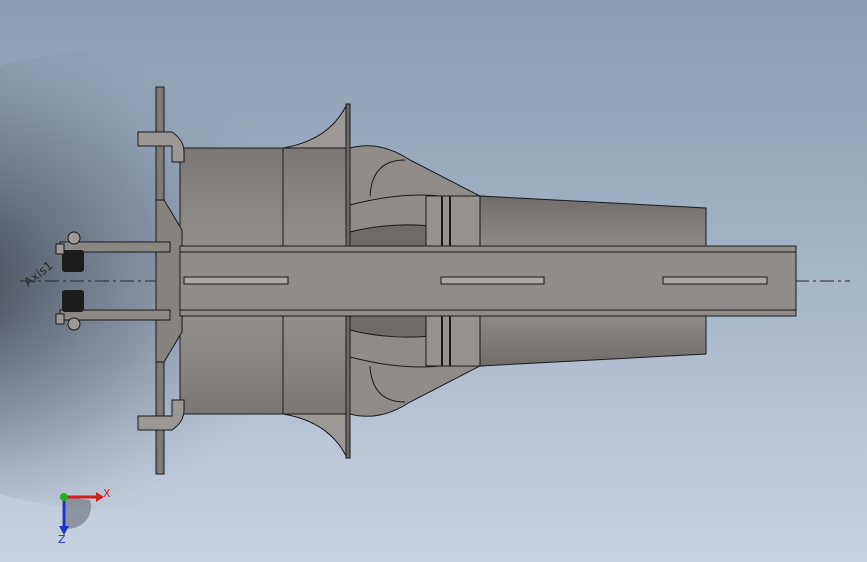 The width and height of the screenshot is (867, 562). I want to click on reference-triad: X Z, so click(84, 516).